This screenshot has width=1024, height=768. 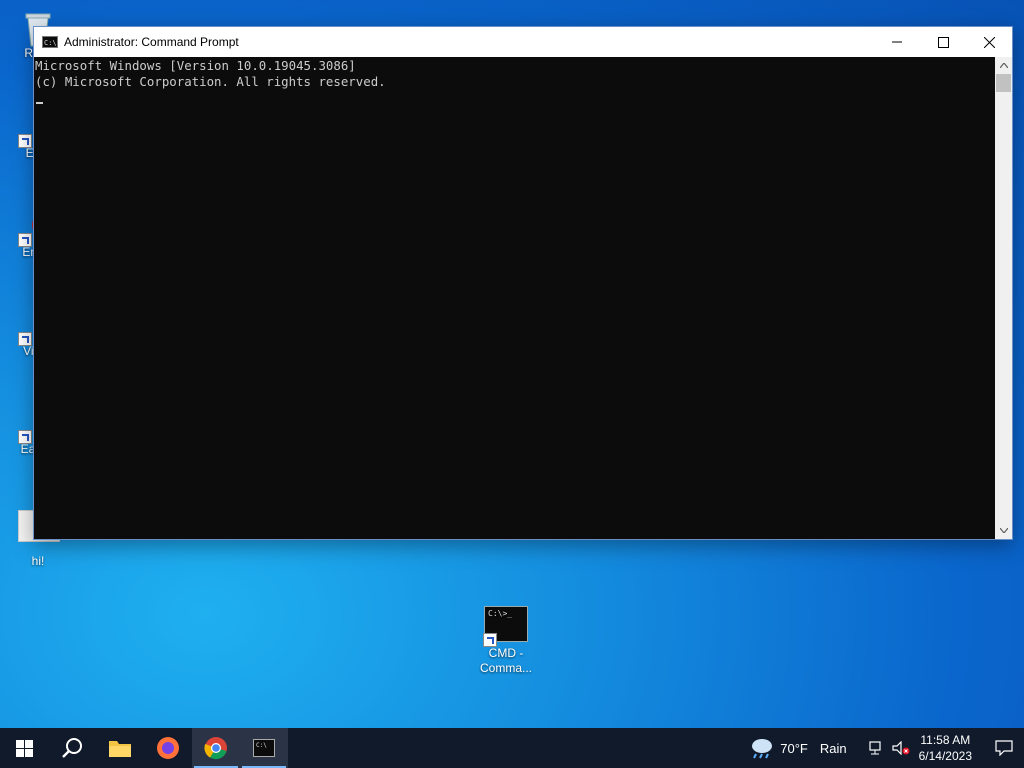 I want to click on vertical-scrollbar, so click(x=1003, y=298).